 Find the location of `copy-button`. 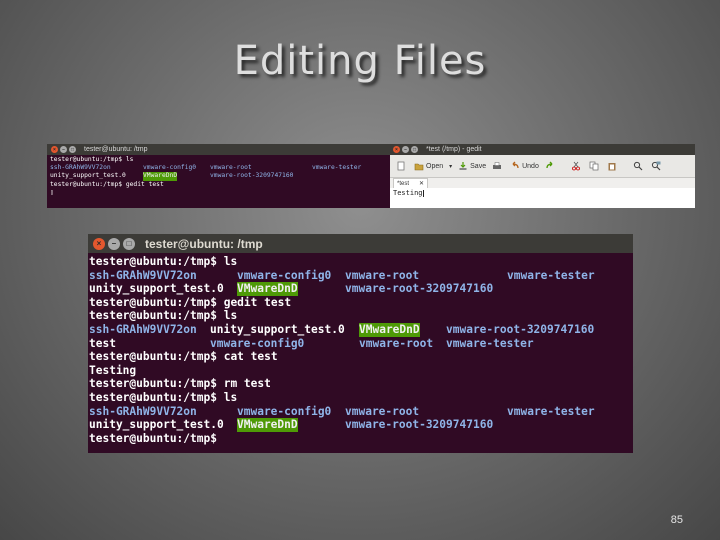

copy-button is located at coordinates (595, 166).